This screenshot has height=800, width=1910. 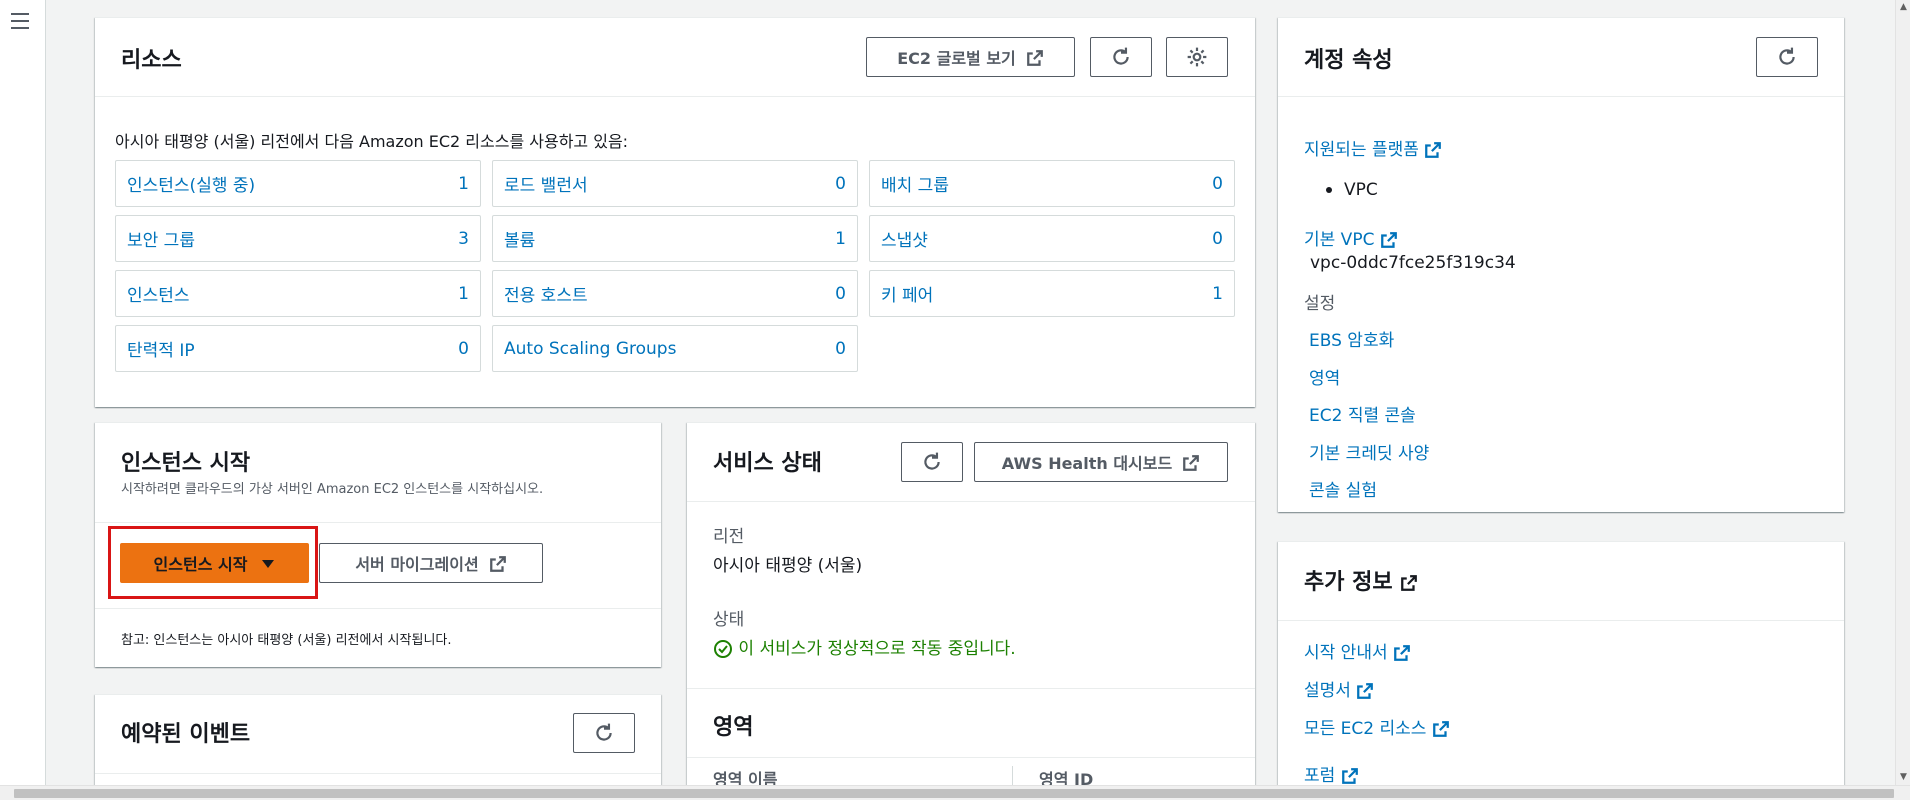 I want to click on horizontal-scroll-thumb, so click(x=954, y=793).